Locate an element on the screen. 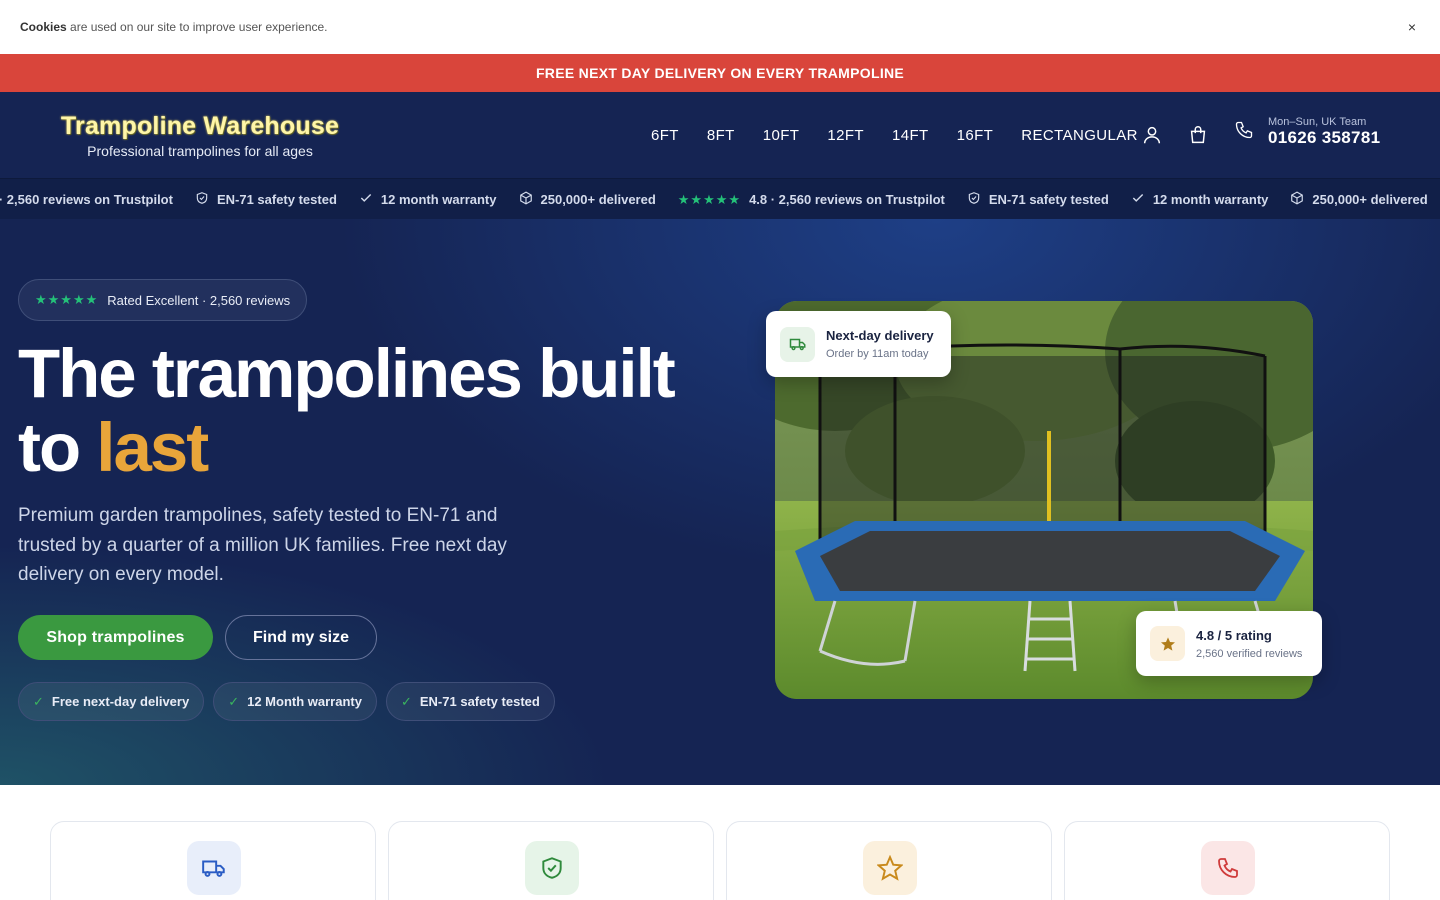 This screenshot has width=1440, height=900. shield-check-icon is located at coordinates (552, 868).